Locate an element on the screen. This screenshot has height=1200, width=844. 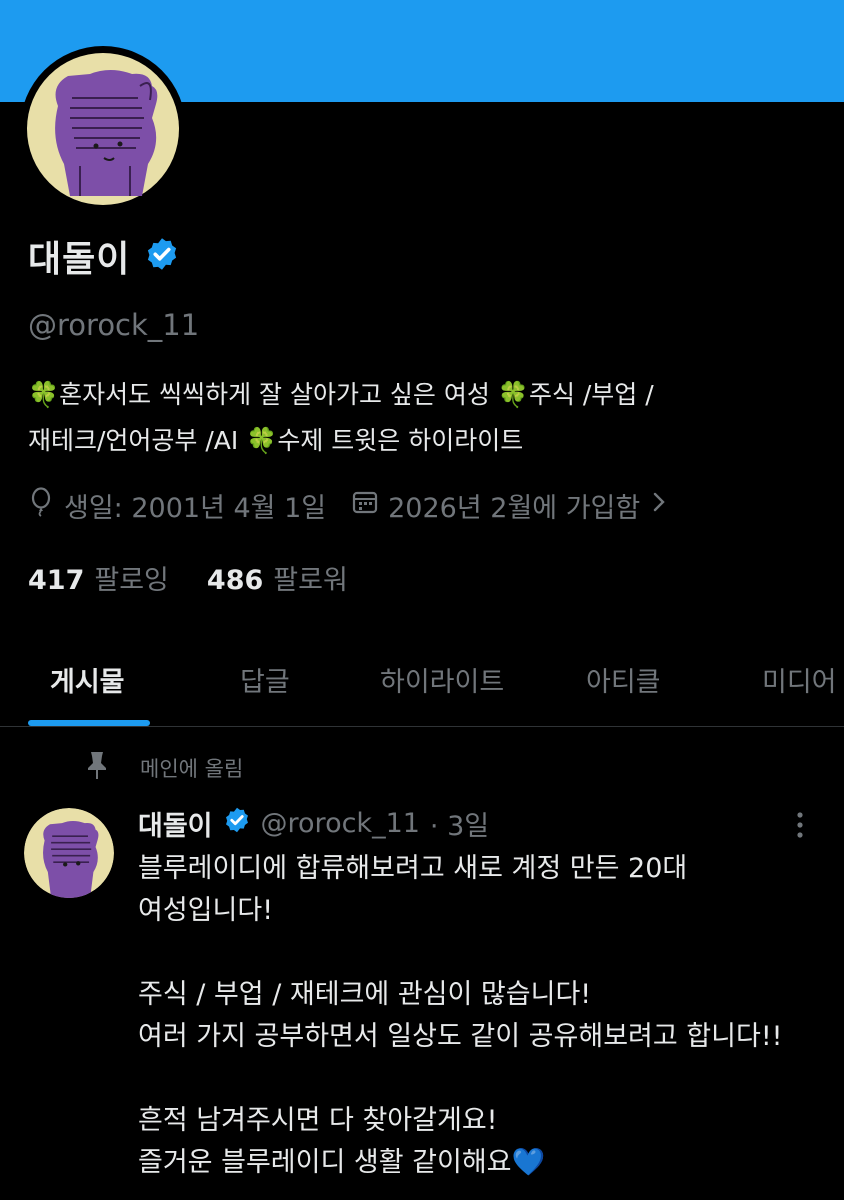
tab-articles: 아티클 is located at coordinates (623, 679).